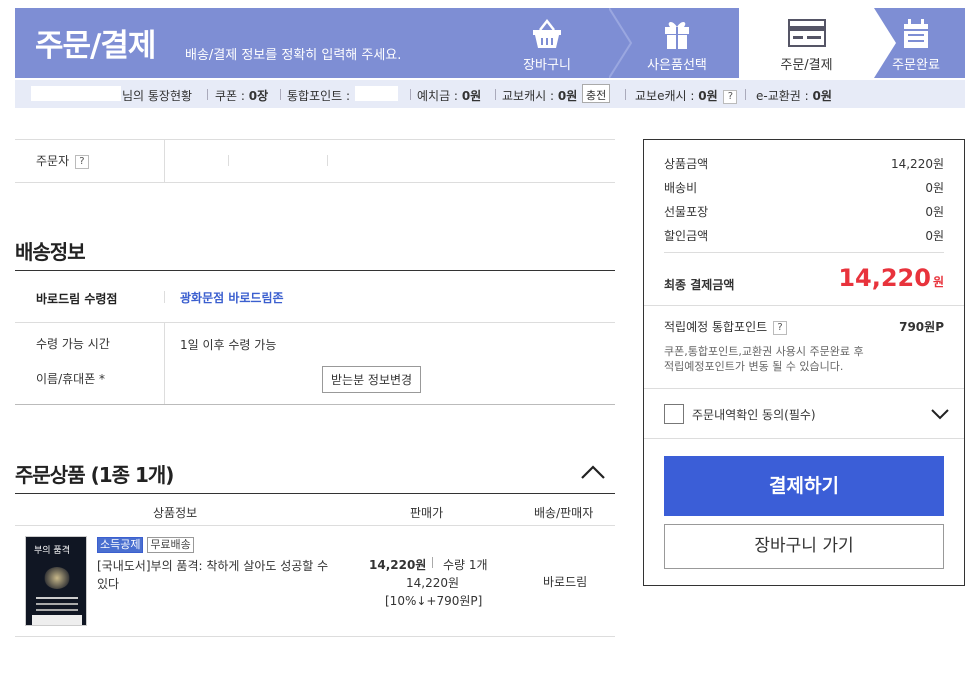  I want to click on free-shipping-badge: 무료배송, so click(170, 545).